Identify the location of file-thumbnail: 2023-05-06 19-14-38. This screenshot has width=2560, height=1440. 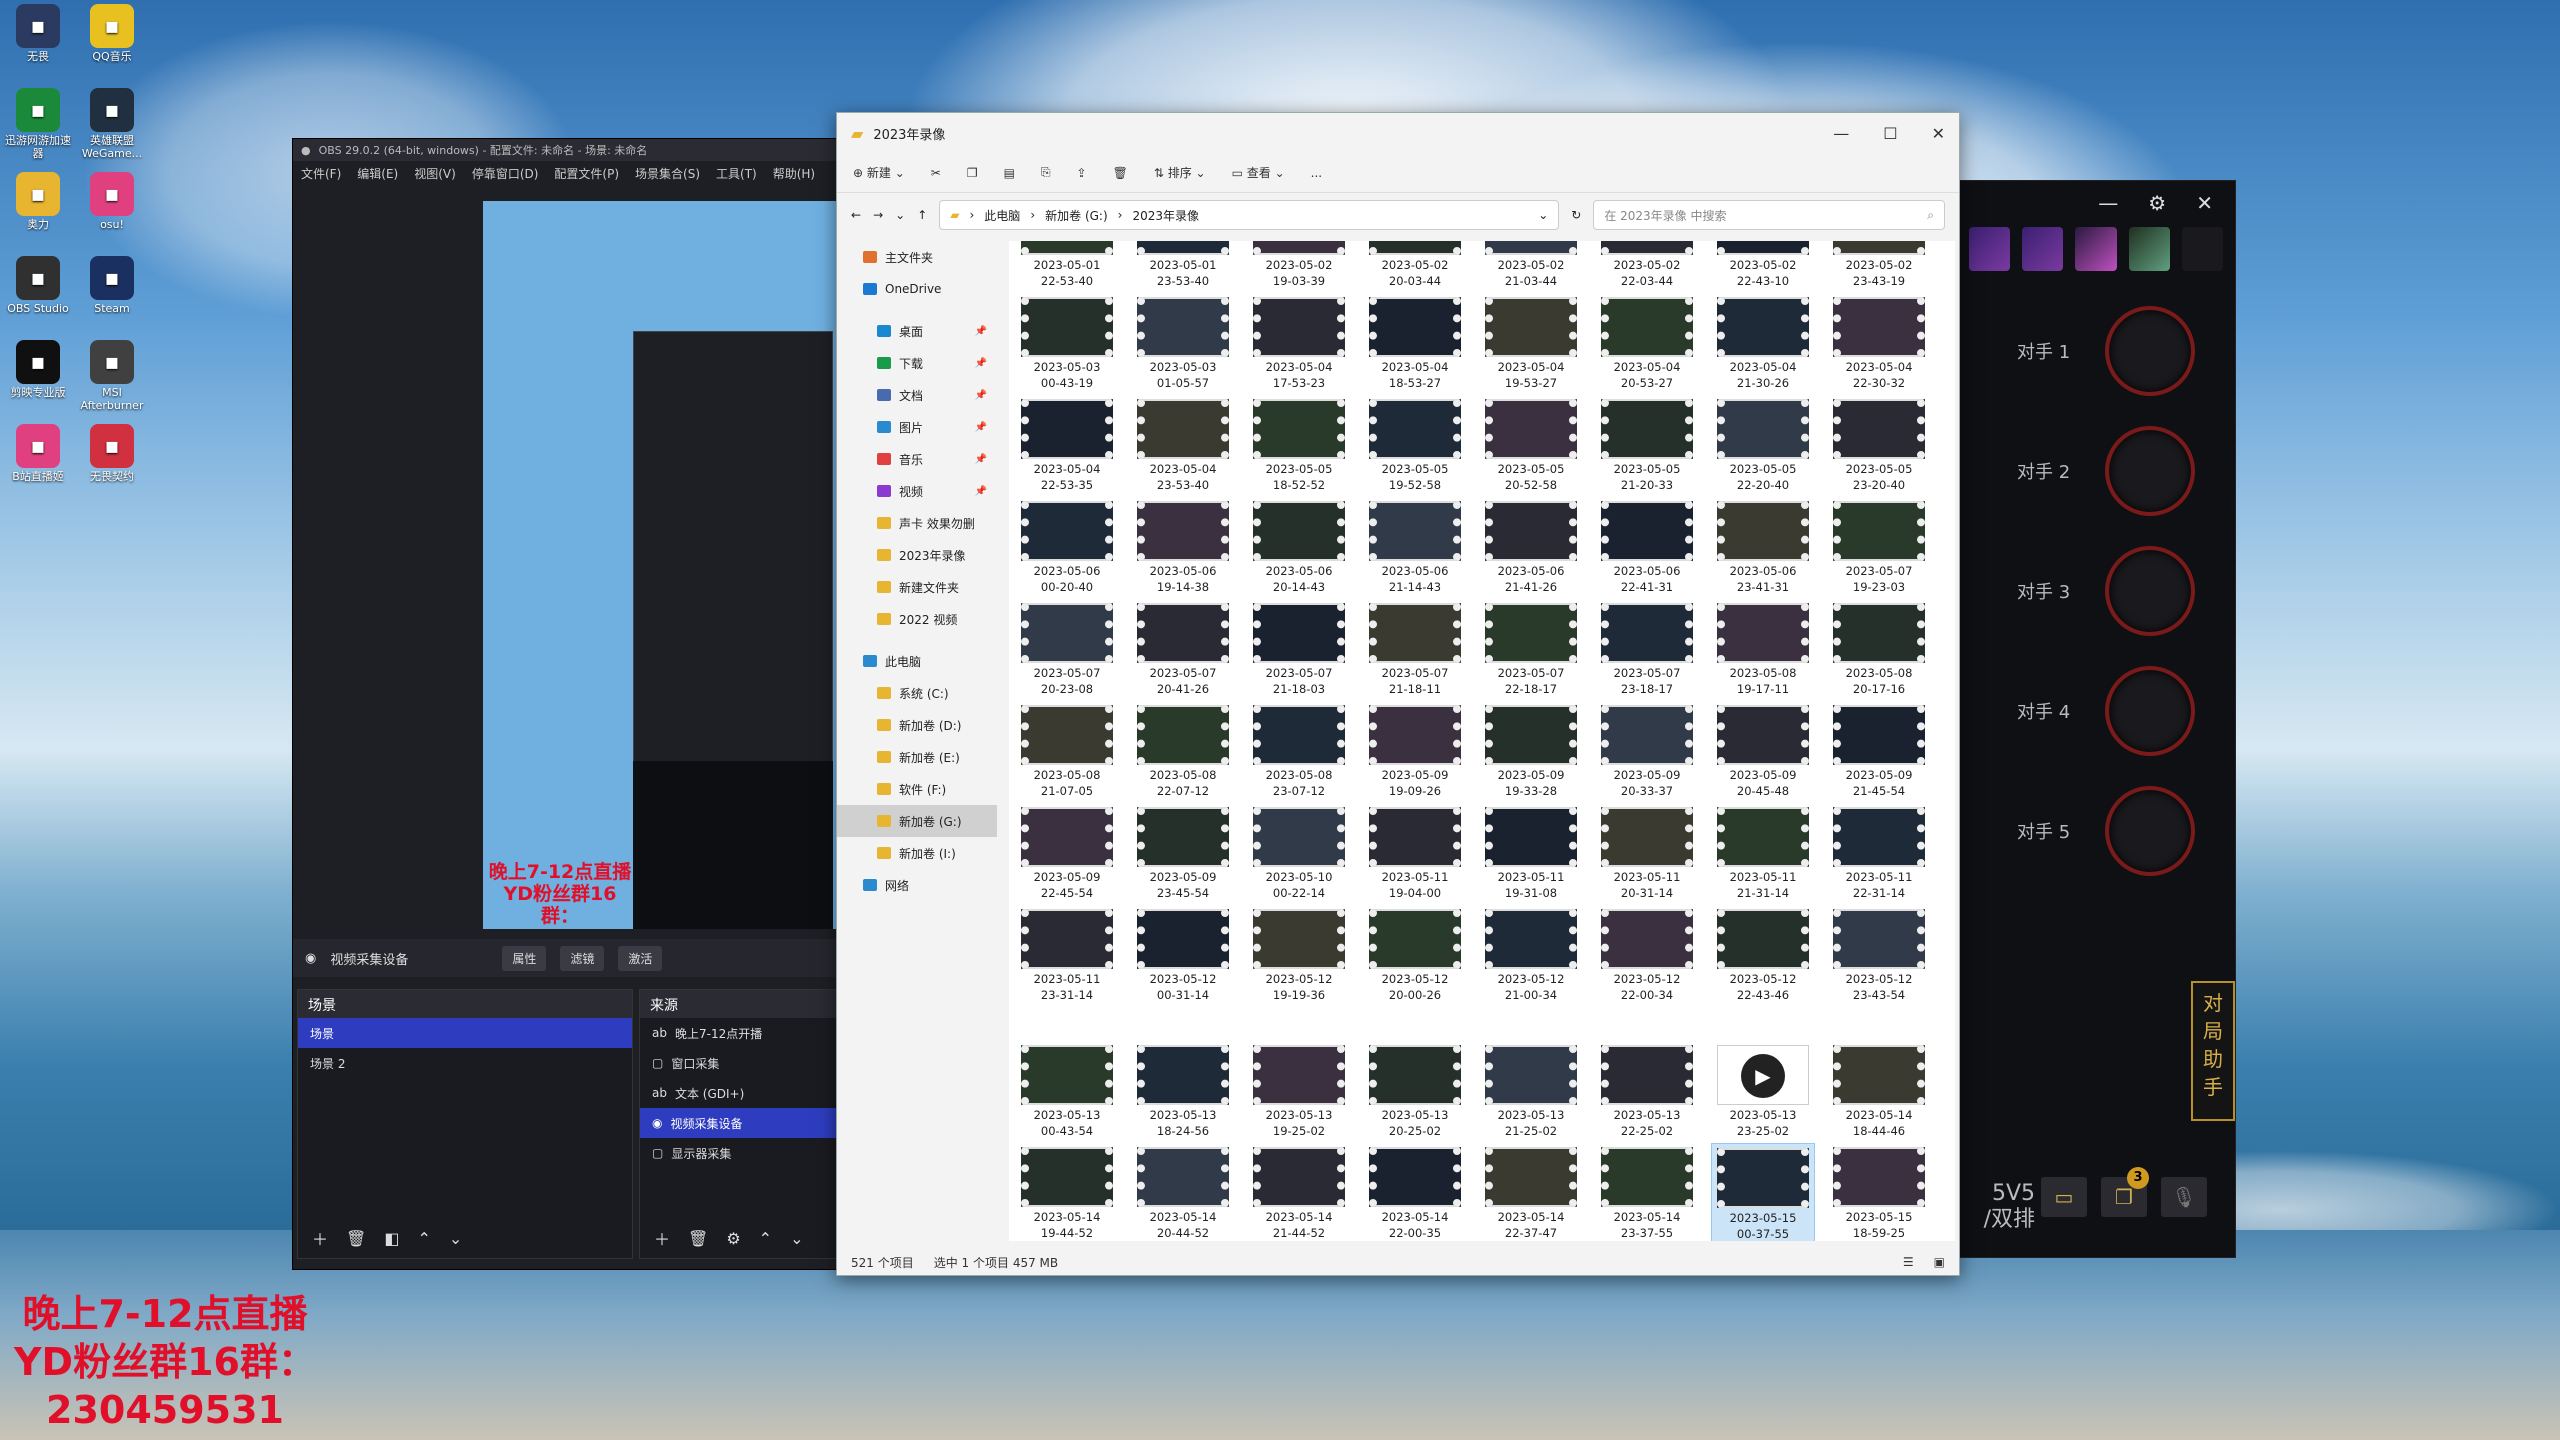
(1183, 546).